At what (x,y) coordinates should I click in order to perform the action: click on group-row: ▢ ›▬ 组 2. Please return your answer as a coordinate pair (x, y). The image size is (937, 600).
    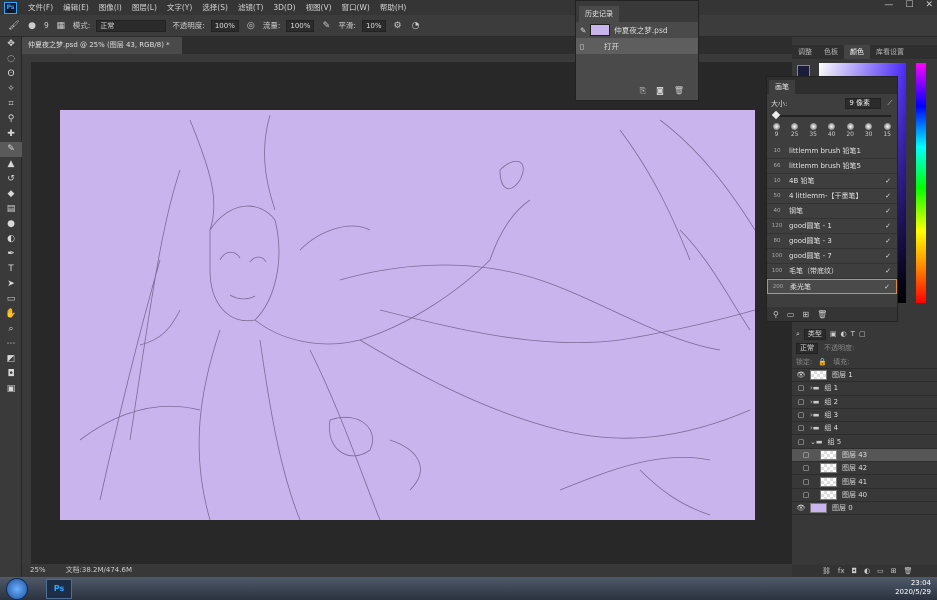
    Looking at the image, I should click on (864, 402).